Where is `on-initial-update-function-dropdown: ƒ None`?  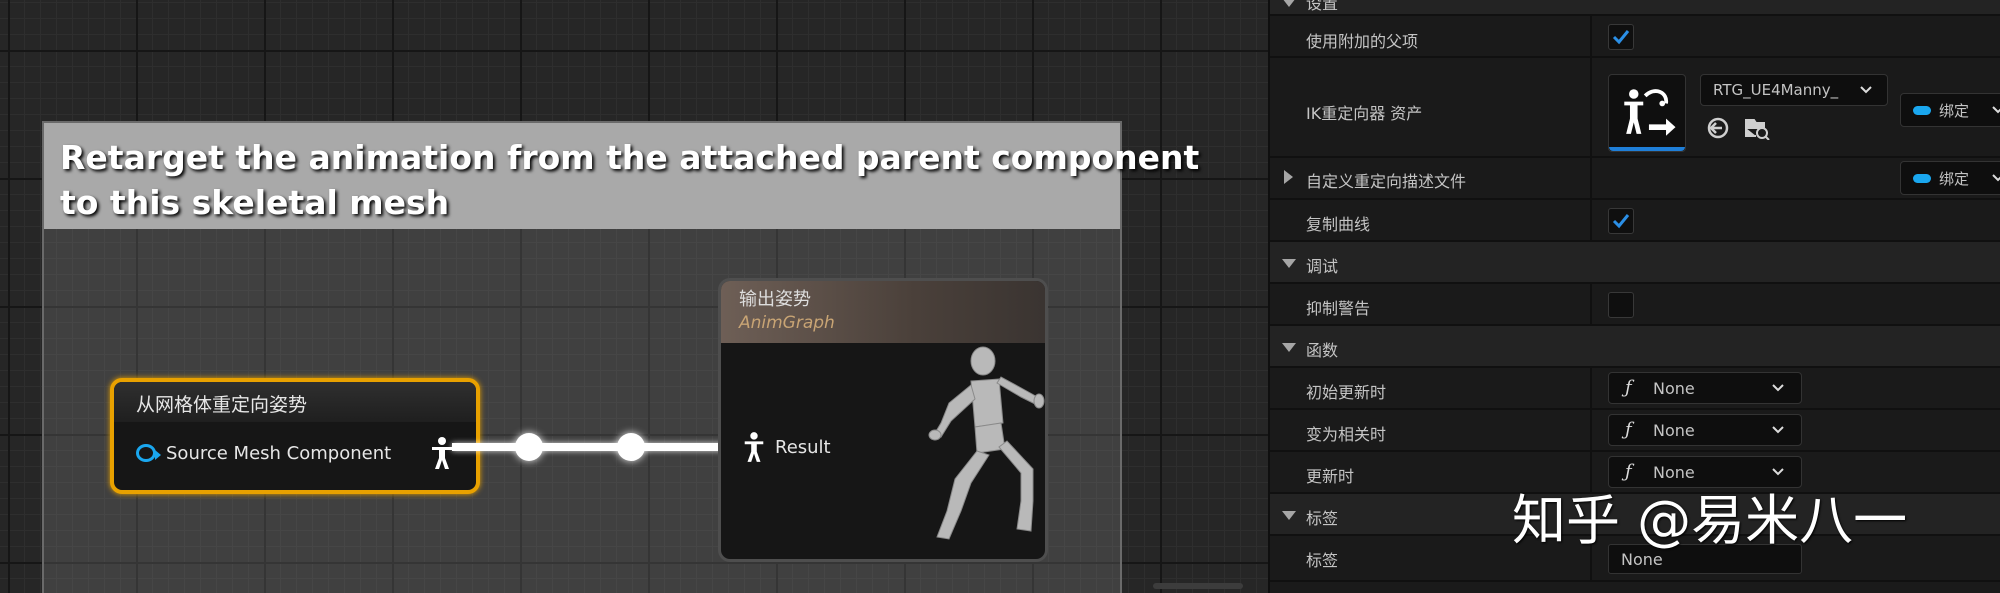 on-initial-update-function-dropdown: ƒ None is located at coordinates (1705, 388).